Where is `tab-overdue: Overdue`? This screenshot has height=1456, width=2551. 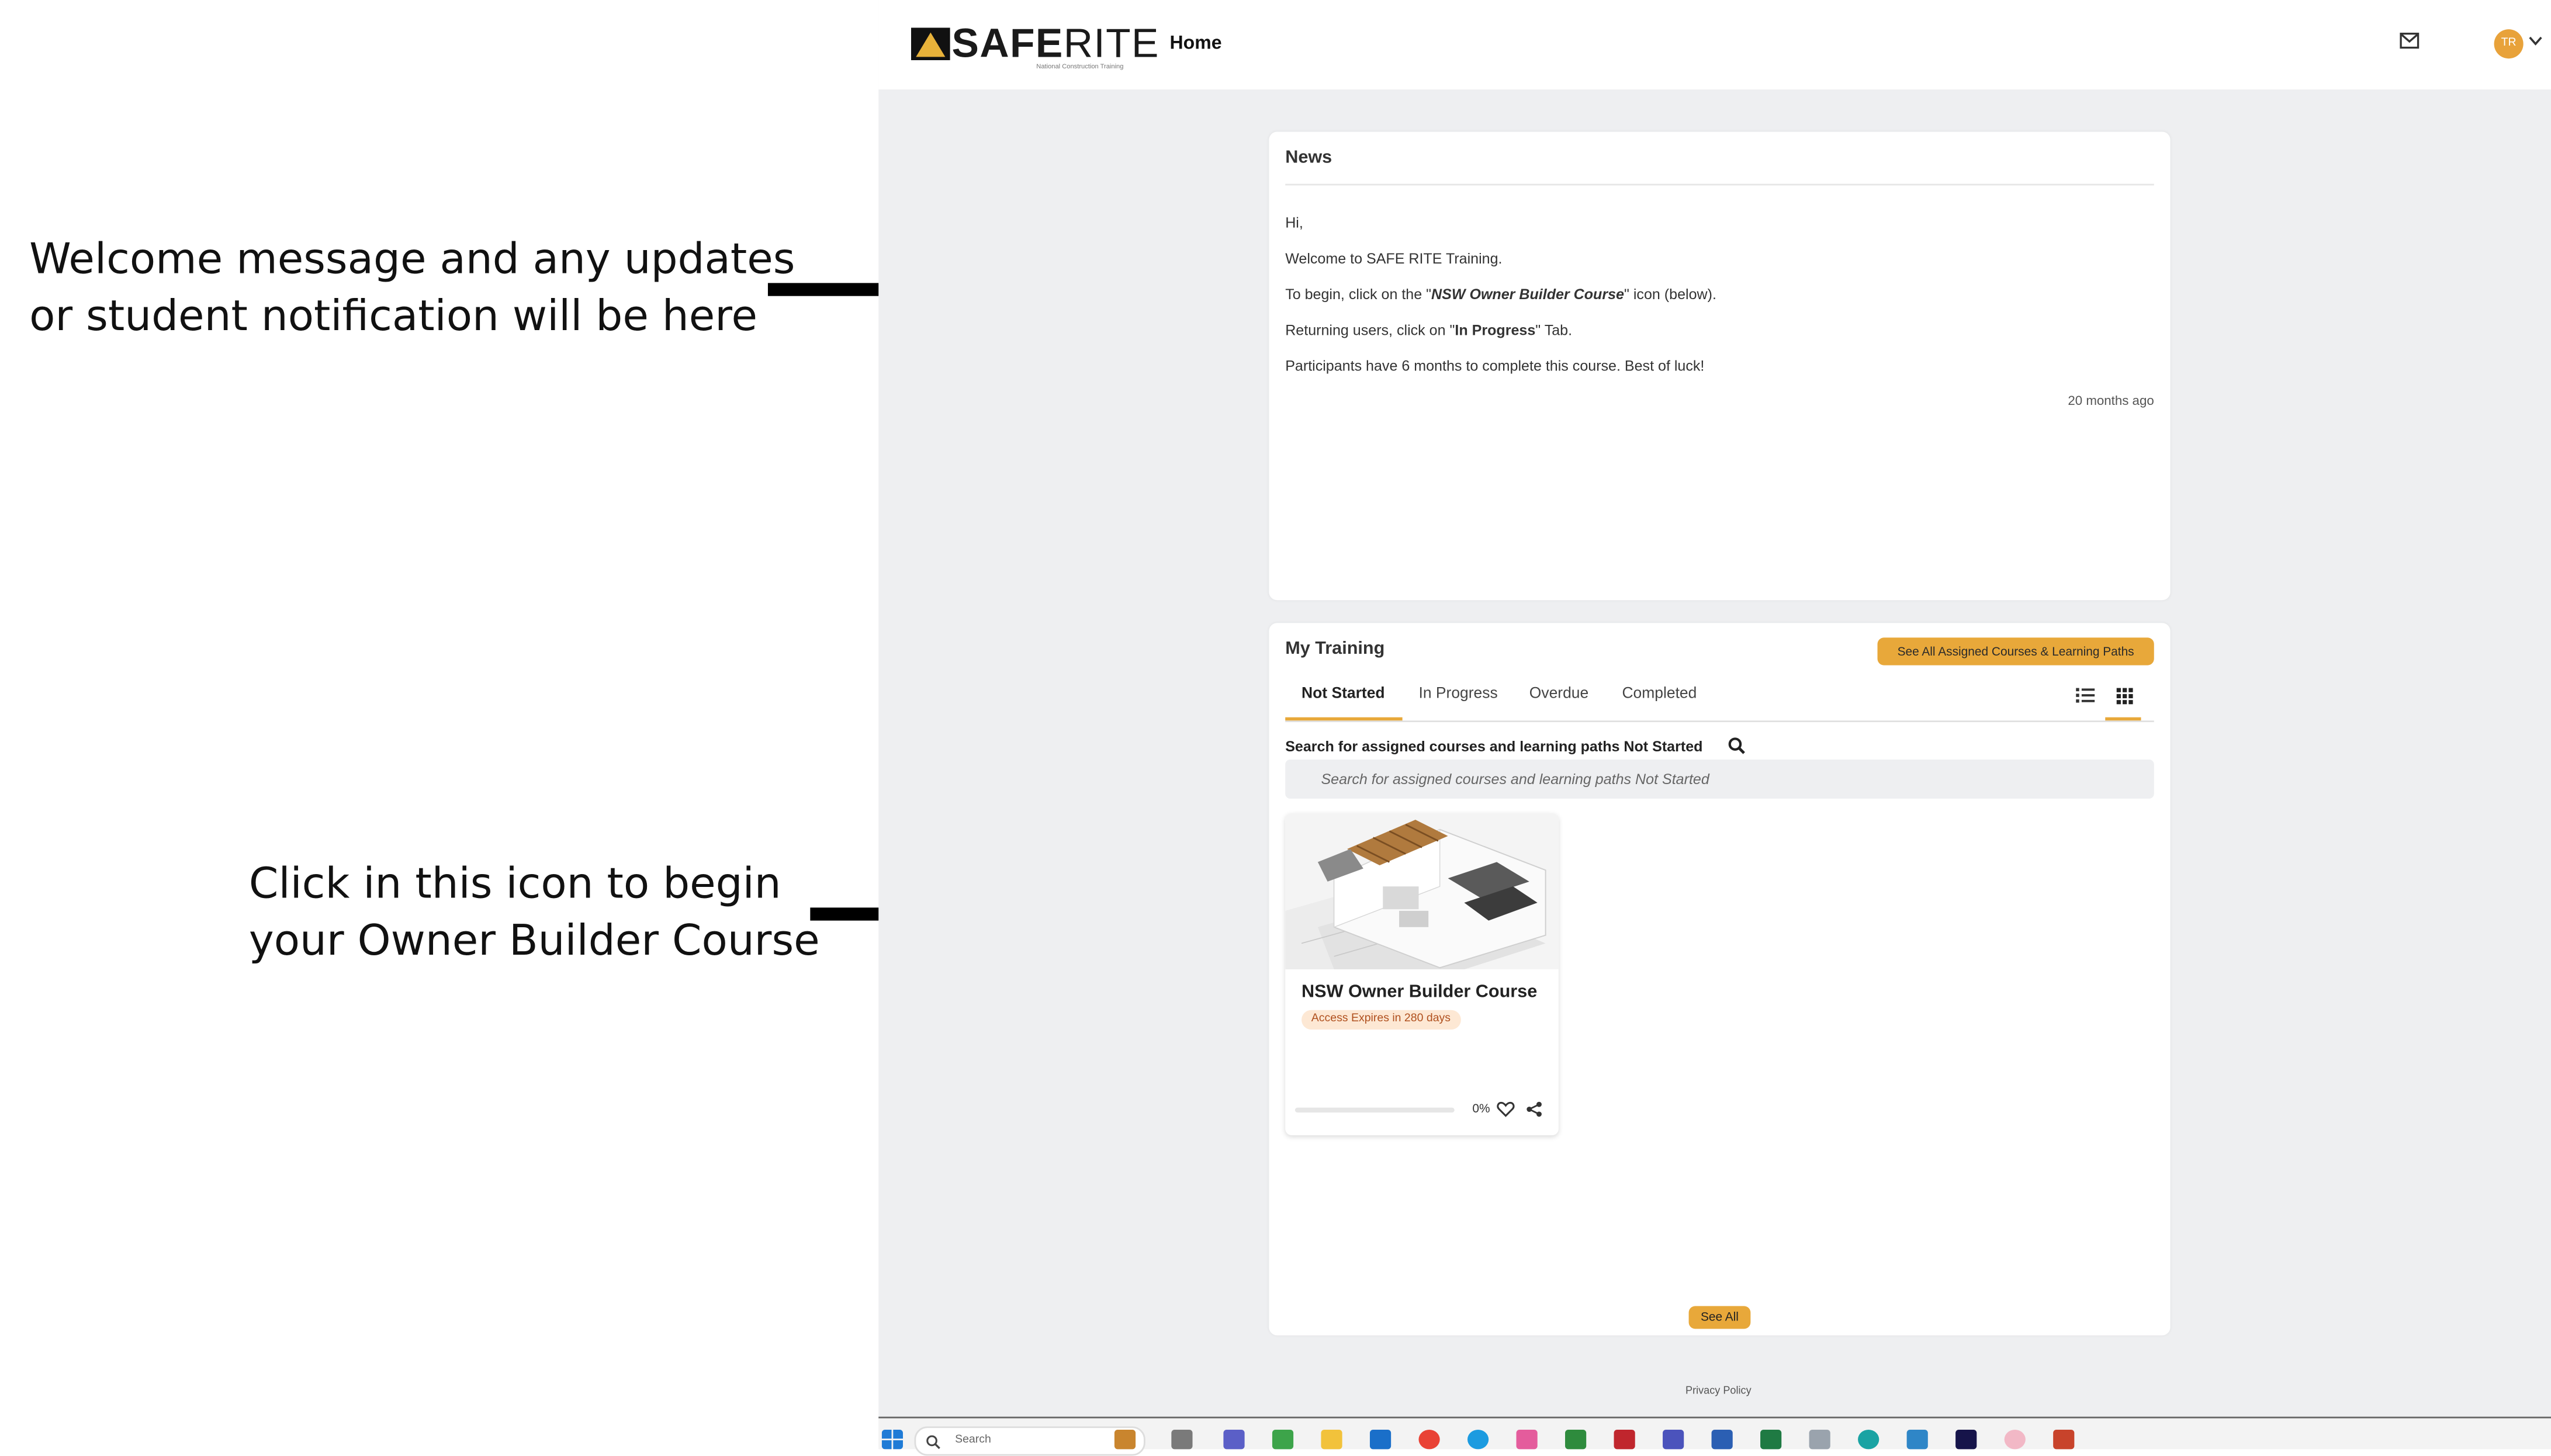 tab-overdue: Overdue is located at coordinates (1558, 694).